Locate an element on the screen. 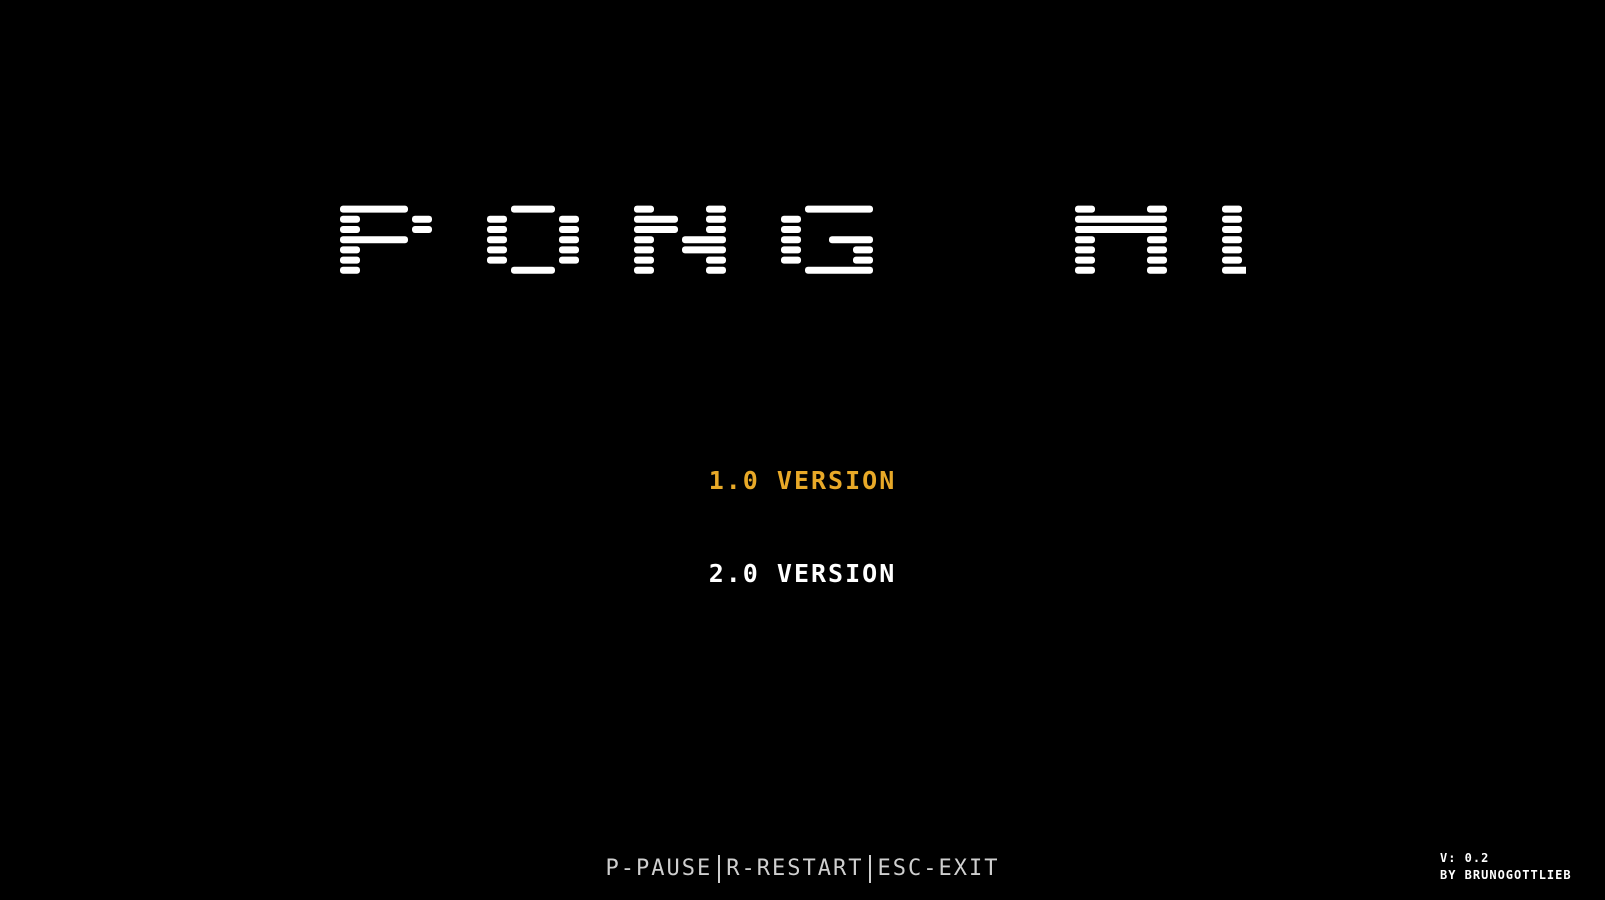  game-title-logo is located at coordinates (793, 239).